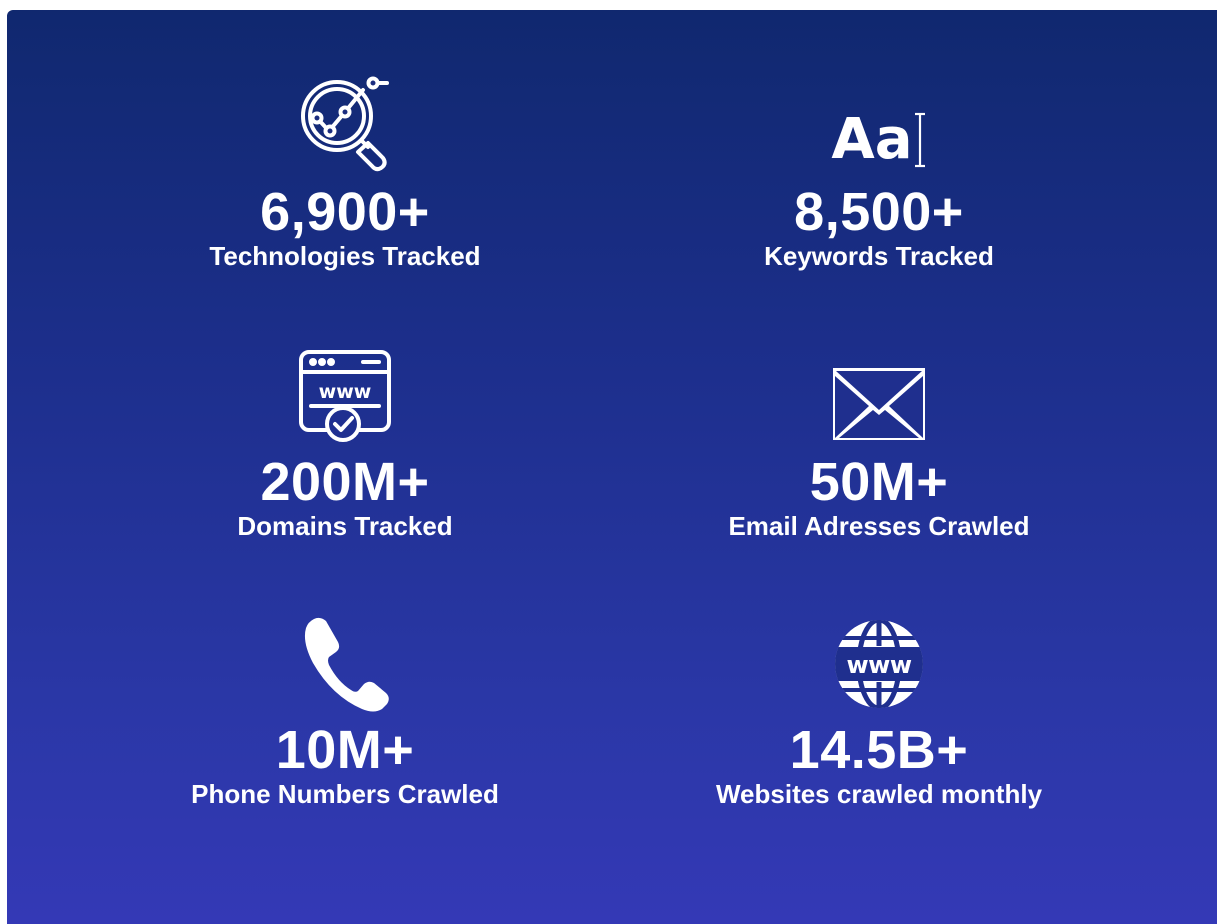 The image size is (1217, 924). What do you see at coordinates (879, 794) in the screenshot?
I see `stat-label: Websites crawled monthly` at bounding box center [879, 794].